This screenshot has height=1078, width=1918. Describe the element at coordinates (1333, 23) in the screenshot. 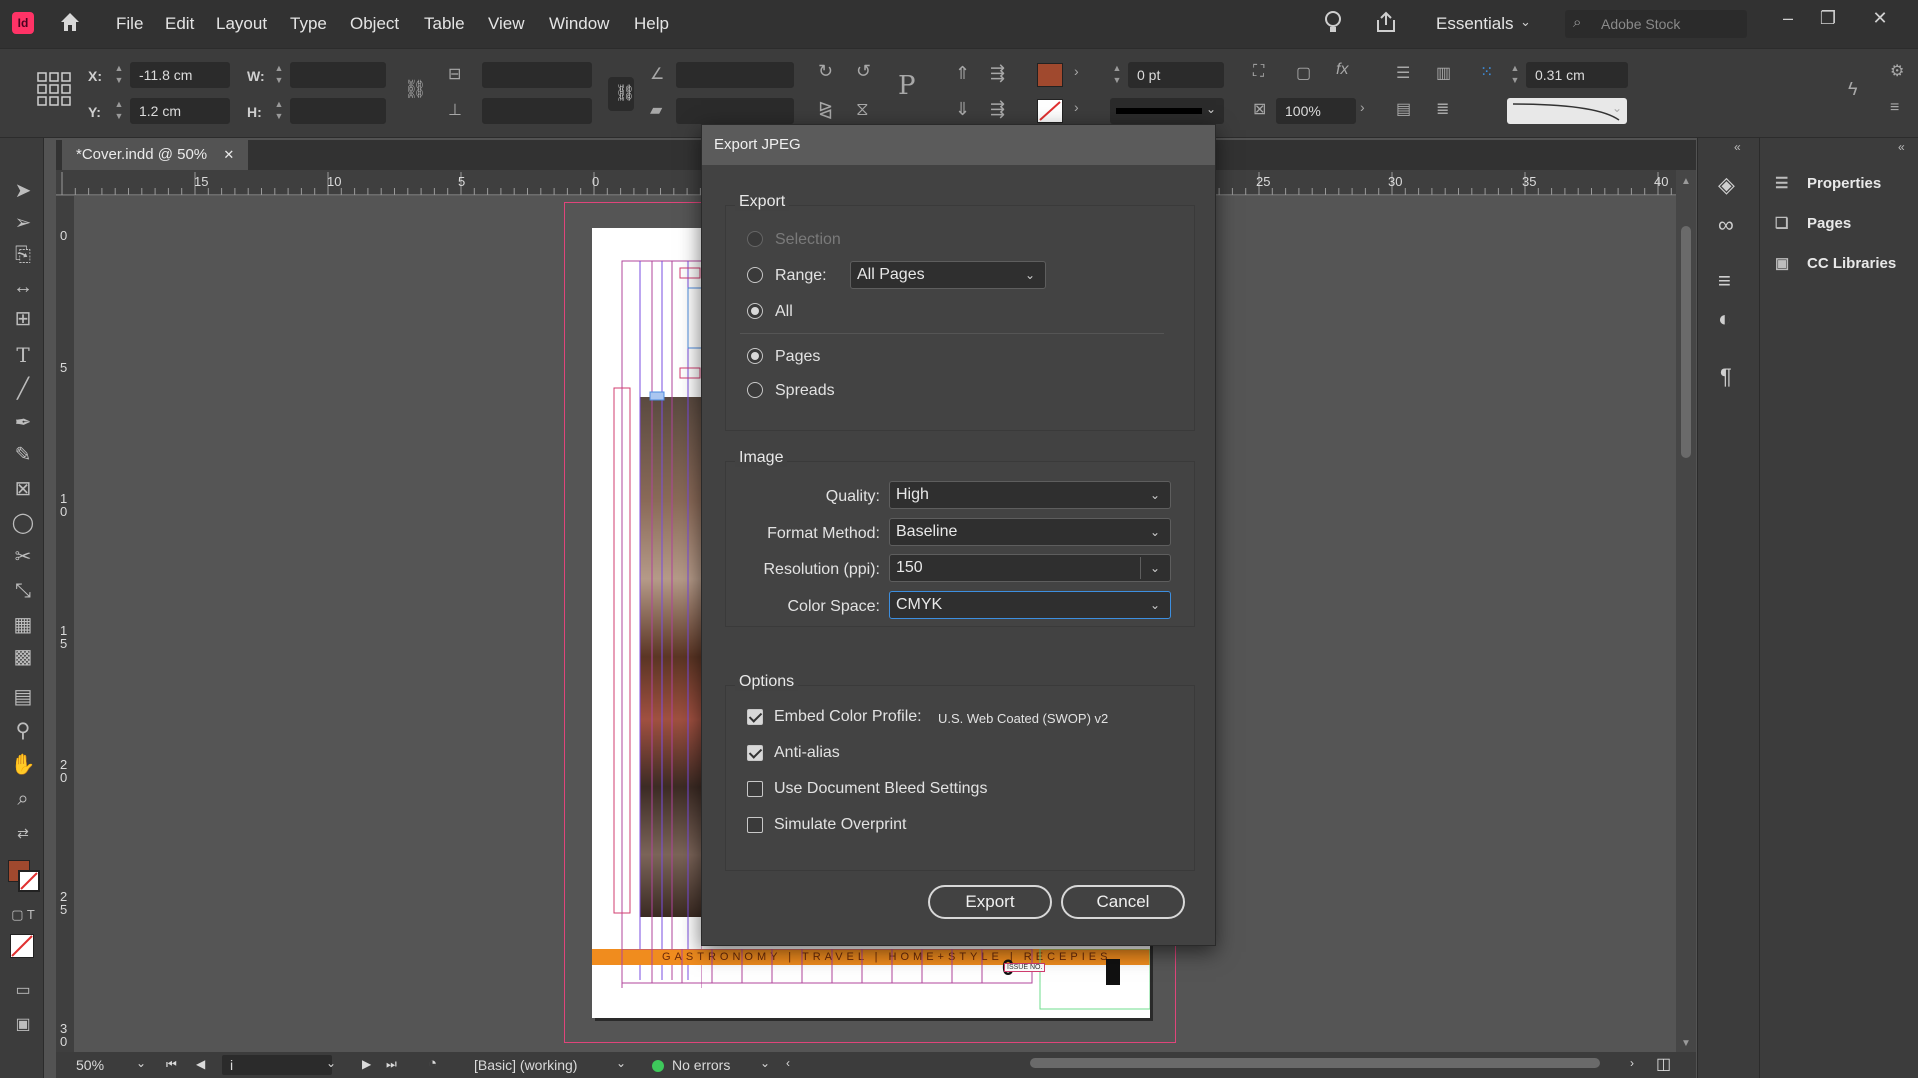

I see `lightbulb-icon` at that location.